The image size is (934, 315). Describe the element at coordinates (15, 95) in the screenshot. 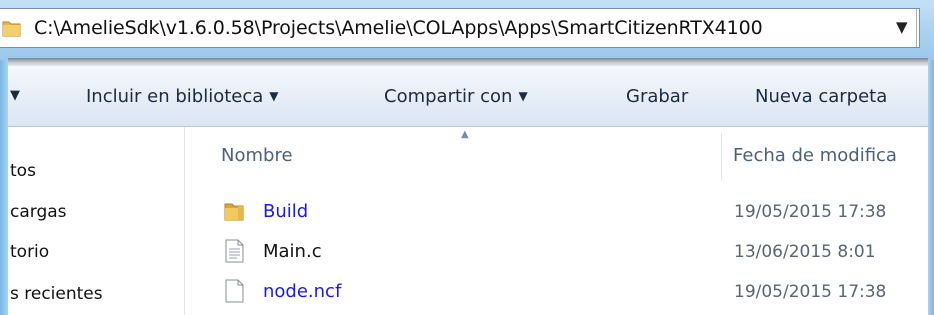

I see `organize-chevron-down-icon: ▼` at that location.